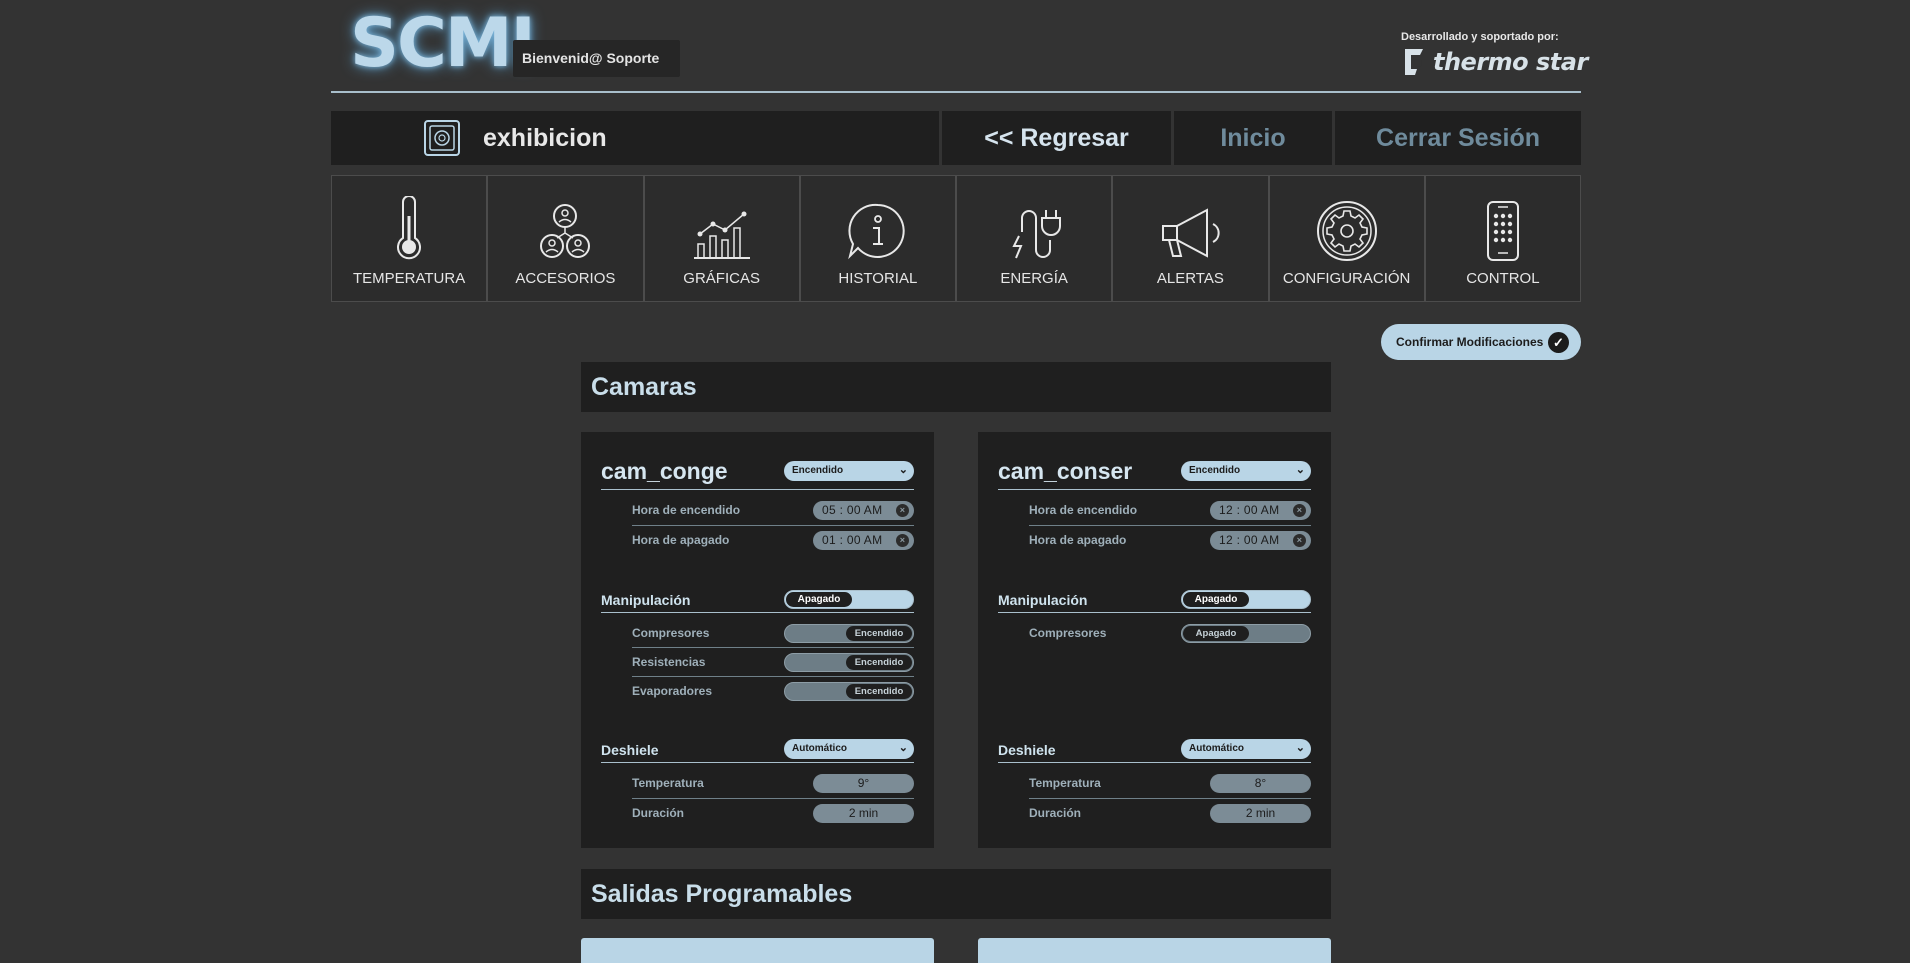 The width and height of the screenshot is (1910, 963). Describe the element at coordinates (1191, 233) in the screenshot. I see `megaphone-icon` at that location.